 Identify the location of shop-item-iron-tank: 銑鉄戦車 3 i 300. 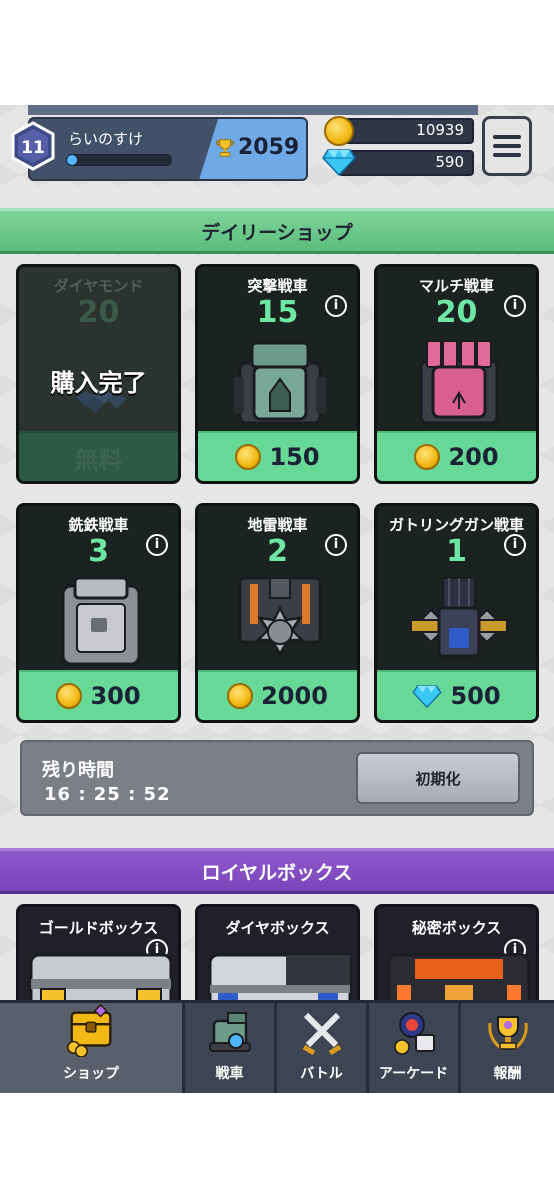
(98, 613).